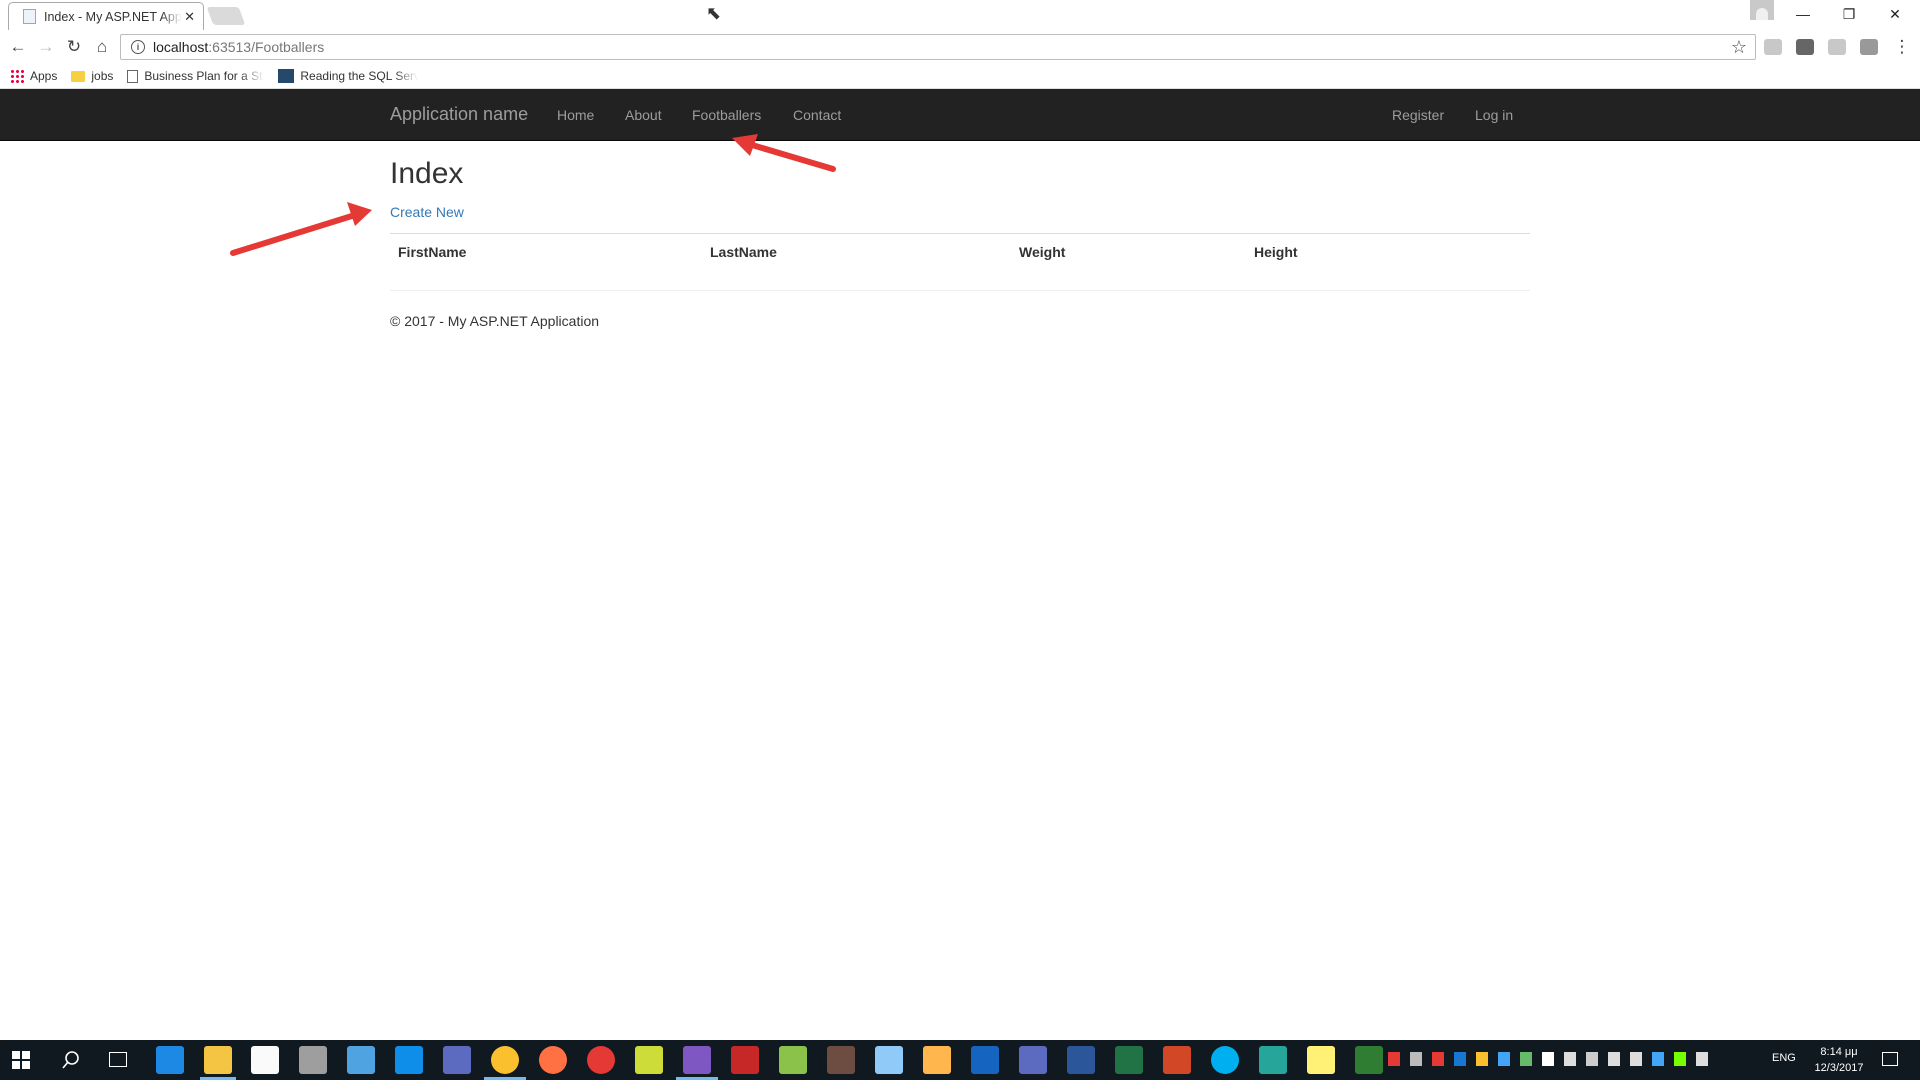 The width and height of the screenshot is (1920, 1080). Describe the element at coordinates (457, 1060) in the screenshot. I see `sql-management-icon` at that location.